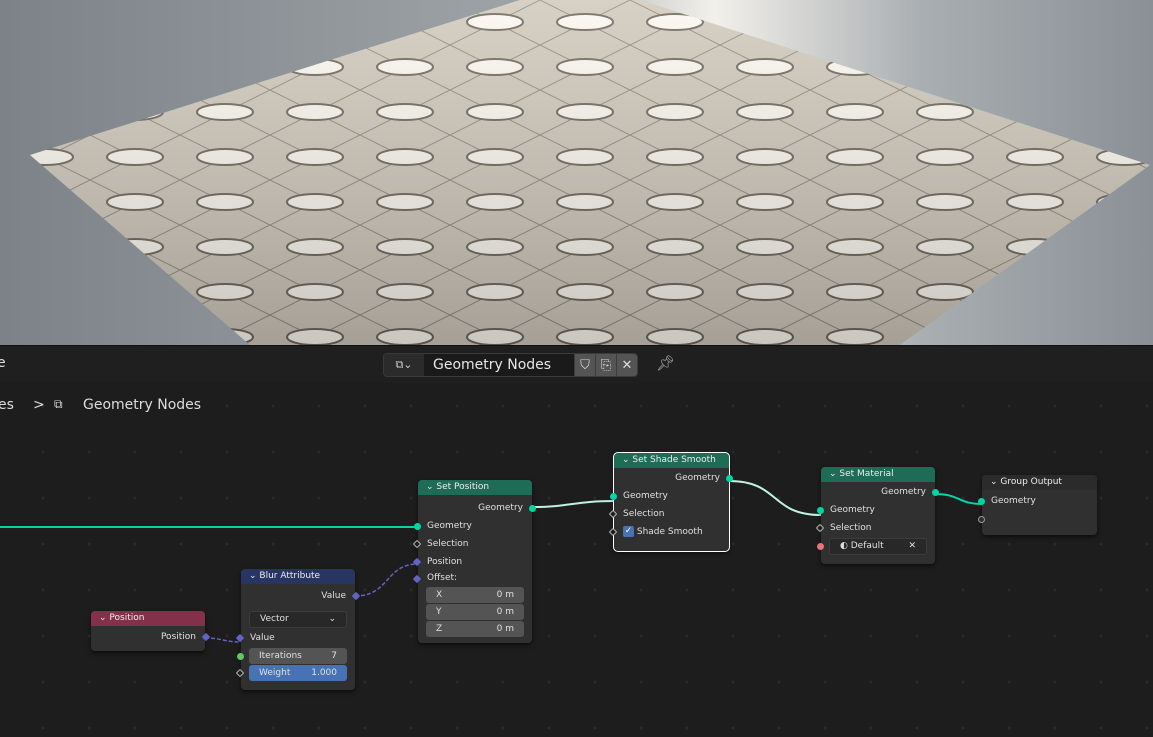 The height and width of the screenshot is (737, 1153). I want to click on shade-smooth-checkbox: ✓, so click(628, 531).